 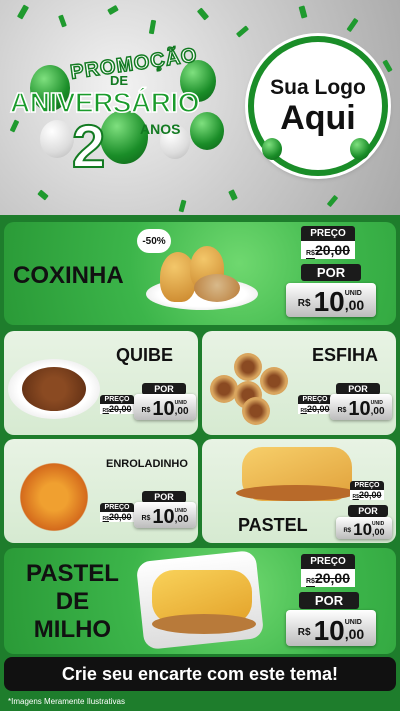 What do you see at coordinates (200, 674) in the screenshot?
I see `cta-banner: Crie seu encarte com este tema!` at bounding box center [200, 674].